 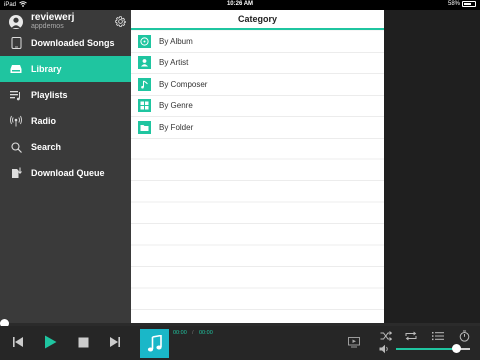 What do you see at coordinates (176, 106) in the screenshot?
I see `category-label: By Genre` at bounding box center [176, 106].